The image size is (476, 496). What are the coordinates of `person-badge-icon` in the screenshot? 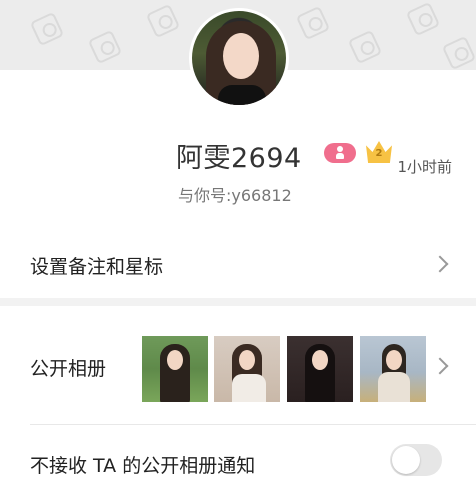 It's located at (340, 153).